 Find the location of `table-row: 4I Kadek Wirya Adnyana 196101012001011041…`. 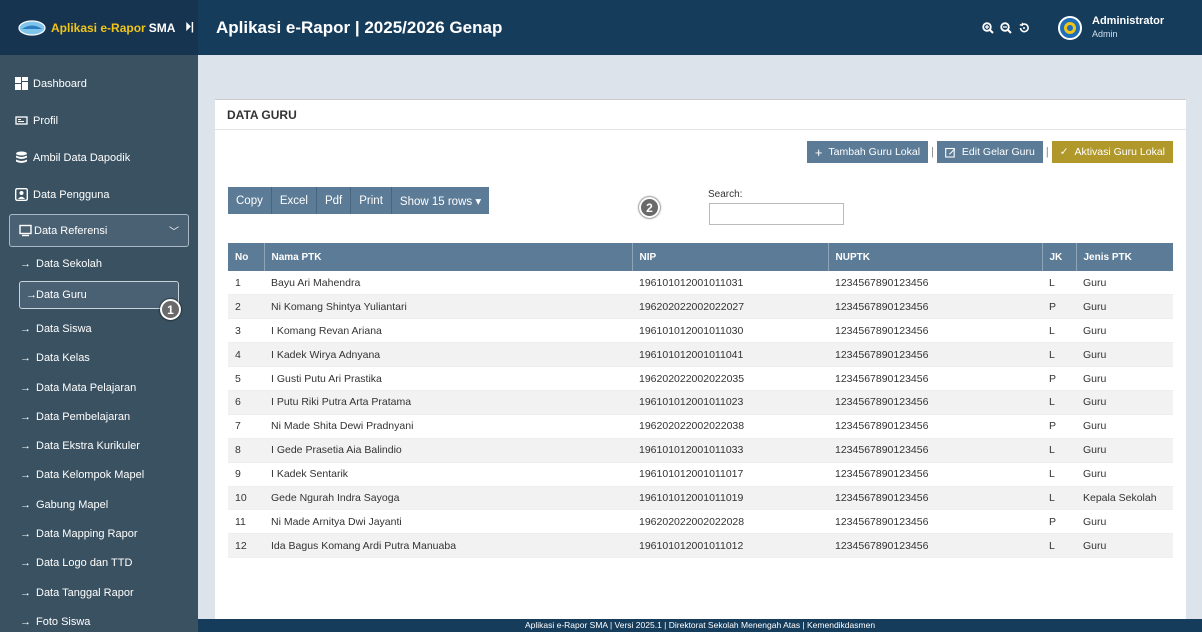

table-row: 4I Kadek Wirya Adnyana 196101012001011041… is located at coordinates (700, 355).